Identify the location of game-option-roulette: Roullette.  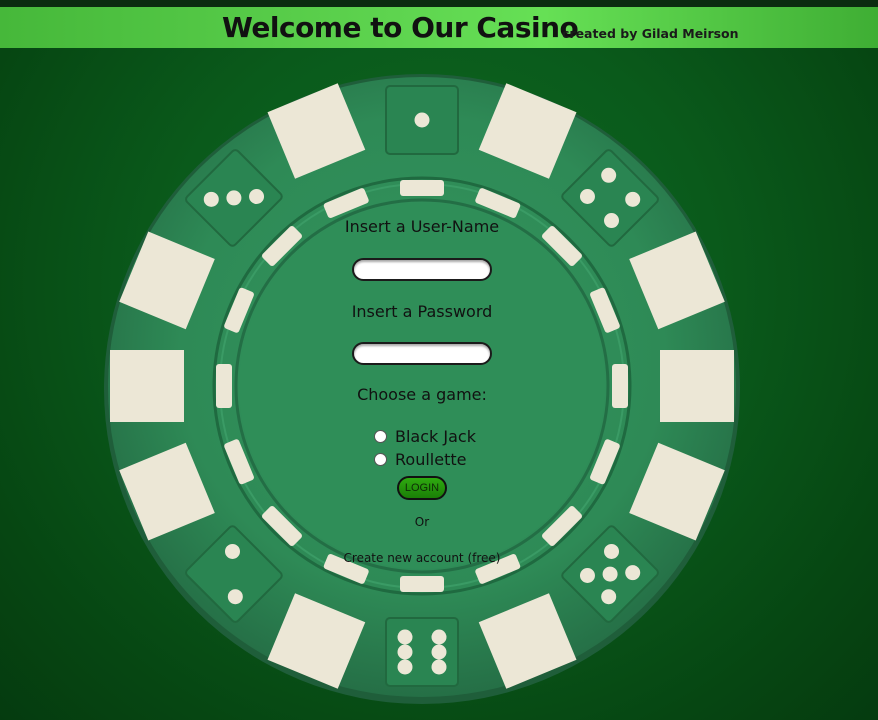
(420, 459).